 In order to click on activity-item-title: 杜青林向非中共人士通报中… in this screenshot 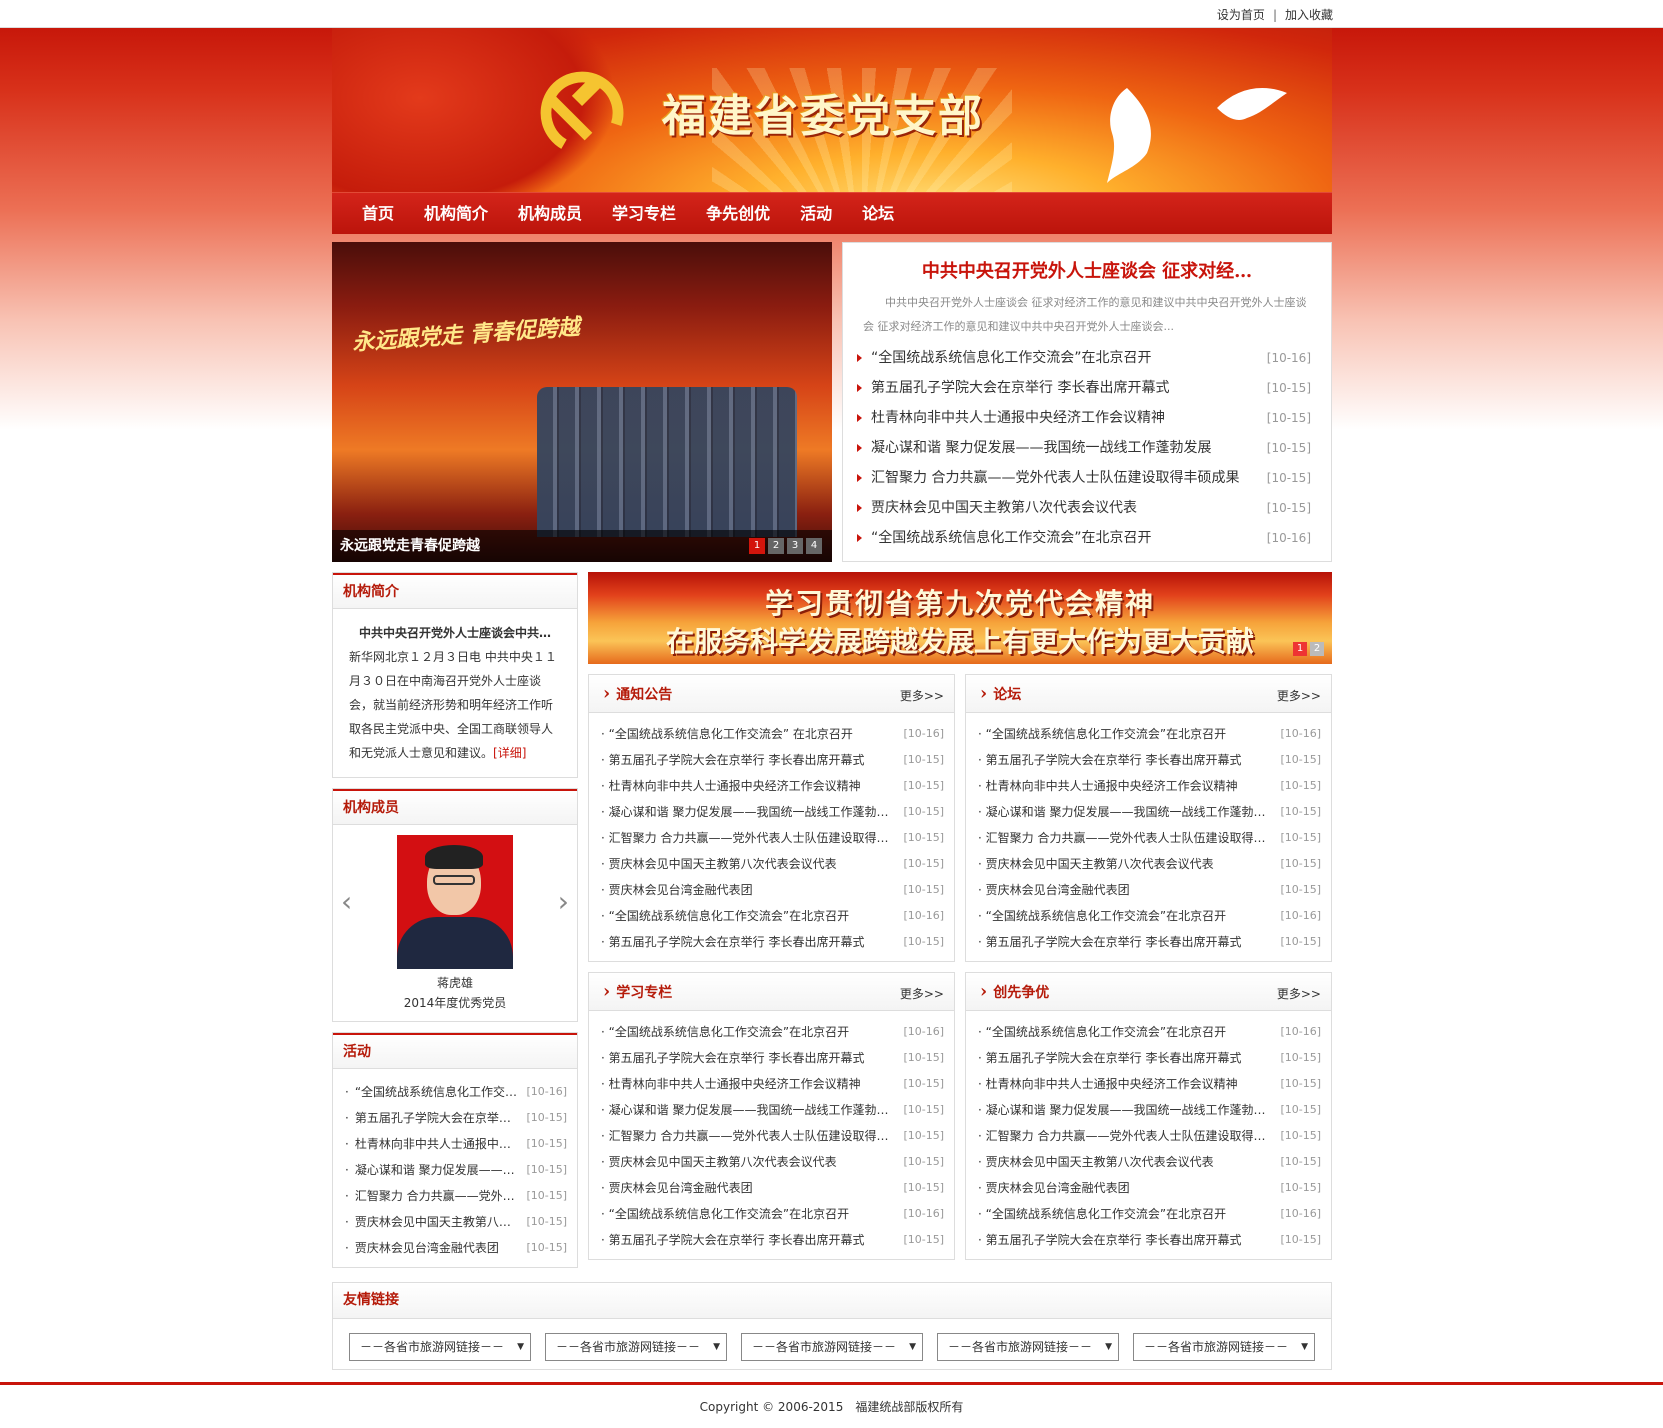, I will do `click(428, 1144)`.